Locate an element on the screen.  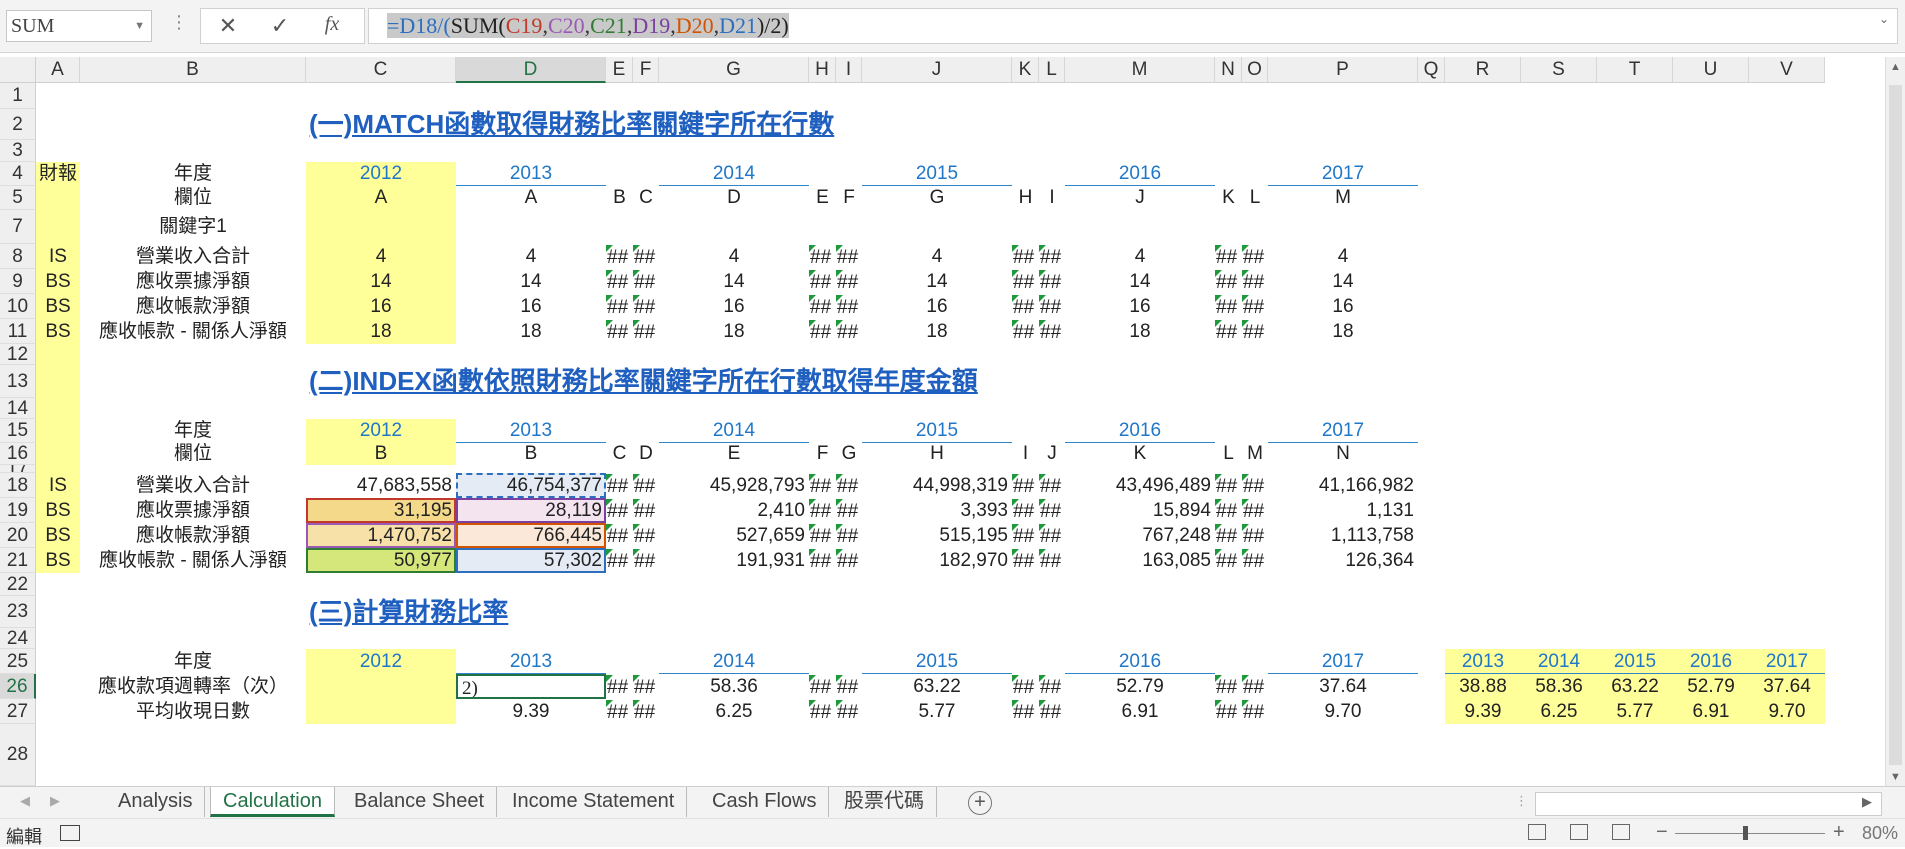
collection-days-value: 9.39 is located at coordinates (531, 711).